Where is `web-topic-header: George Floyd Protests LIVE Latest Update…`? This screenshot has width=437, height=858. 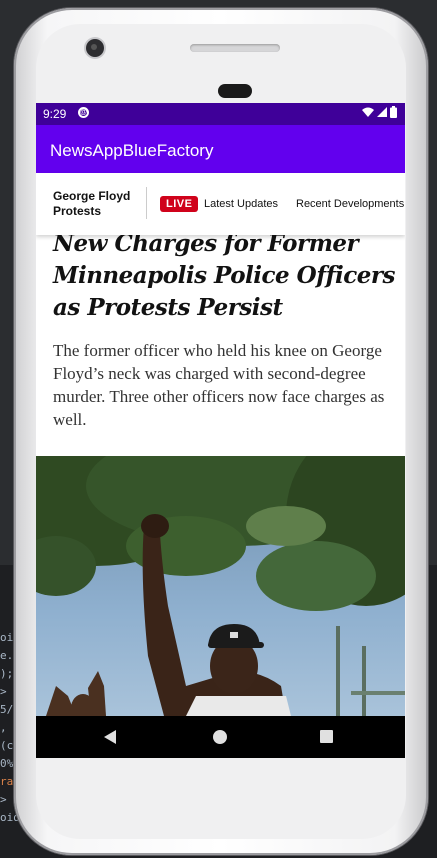 web-topic-header: George Floyd Protests LIVE Latest Update… is located at coordinates (220, 204).